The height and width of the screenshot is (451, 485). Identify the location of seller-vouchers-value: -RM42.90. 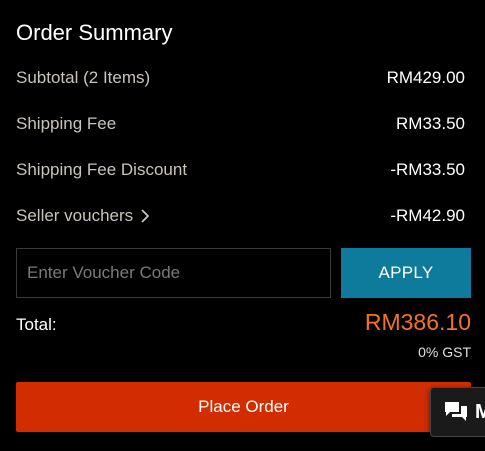
(427, 215).